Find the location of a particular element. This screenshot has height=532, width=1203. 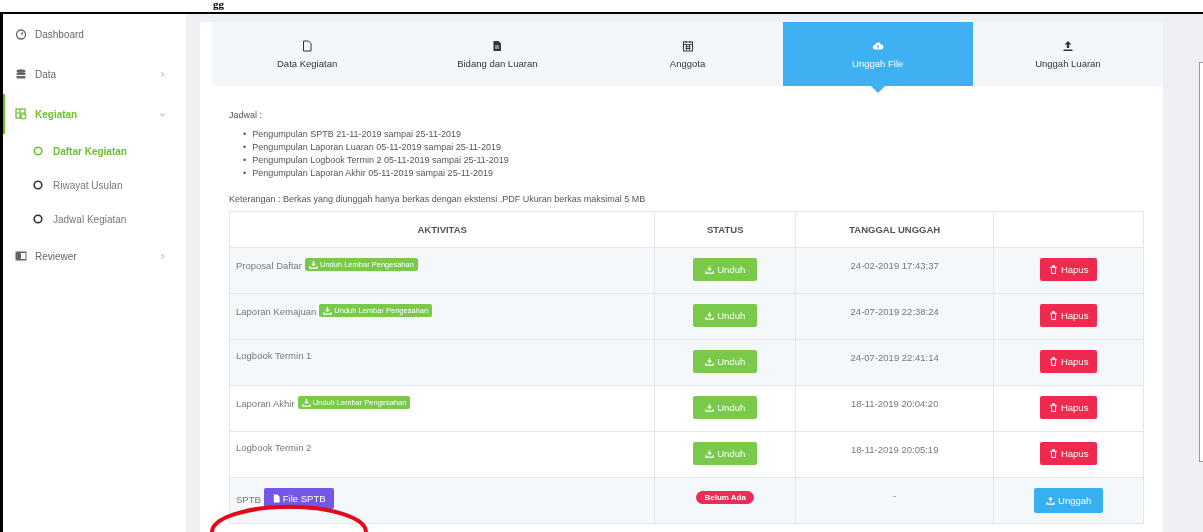

column-header: STATUS is located at coordinates (725, 229).